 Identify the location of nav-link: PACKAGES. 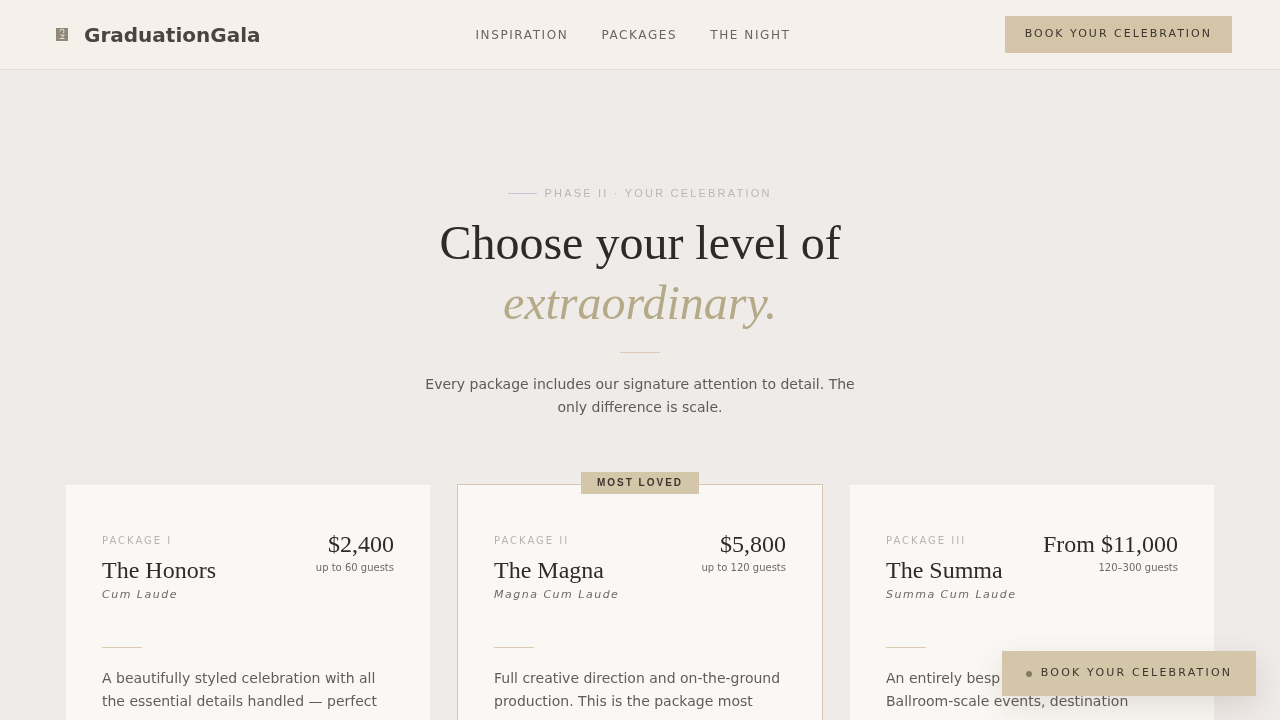
(639, 34).